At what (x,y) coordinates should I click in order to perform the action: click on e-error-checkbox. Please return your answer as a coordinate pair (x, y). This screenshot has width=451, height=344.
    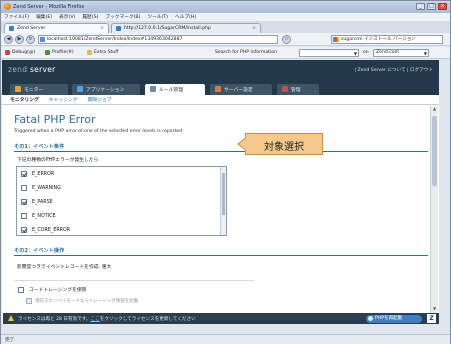
    Looking at the image, I should click on (24, 174).